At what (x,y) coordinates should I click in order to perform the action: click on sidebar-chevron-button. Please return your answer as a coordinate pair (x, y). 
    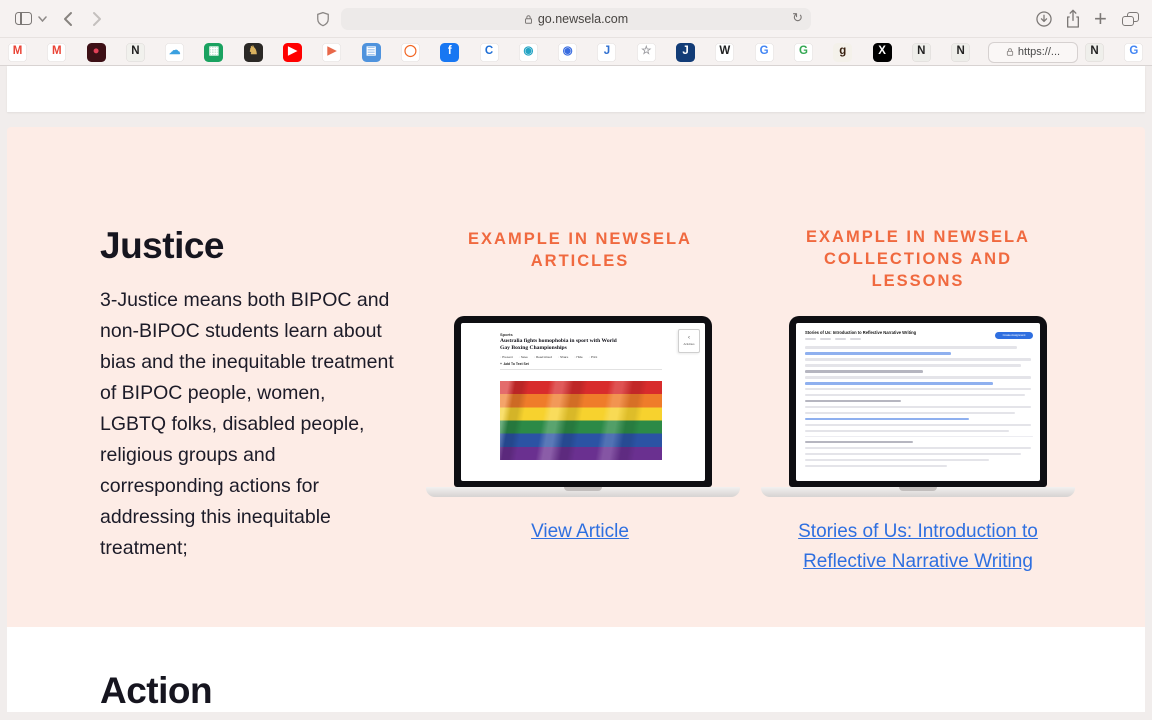
    Looking at the image, I should click on (42, 19).